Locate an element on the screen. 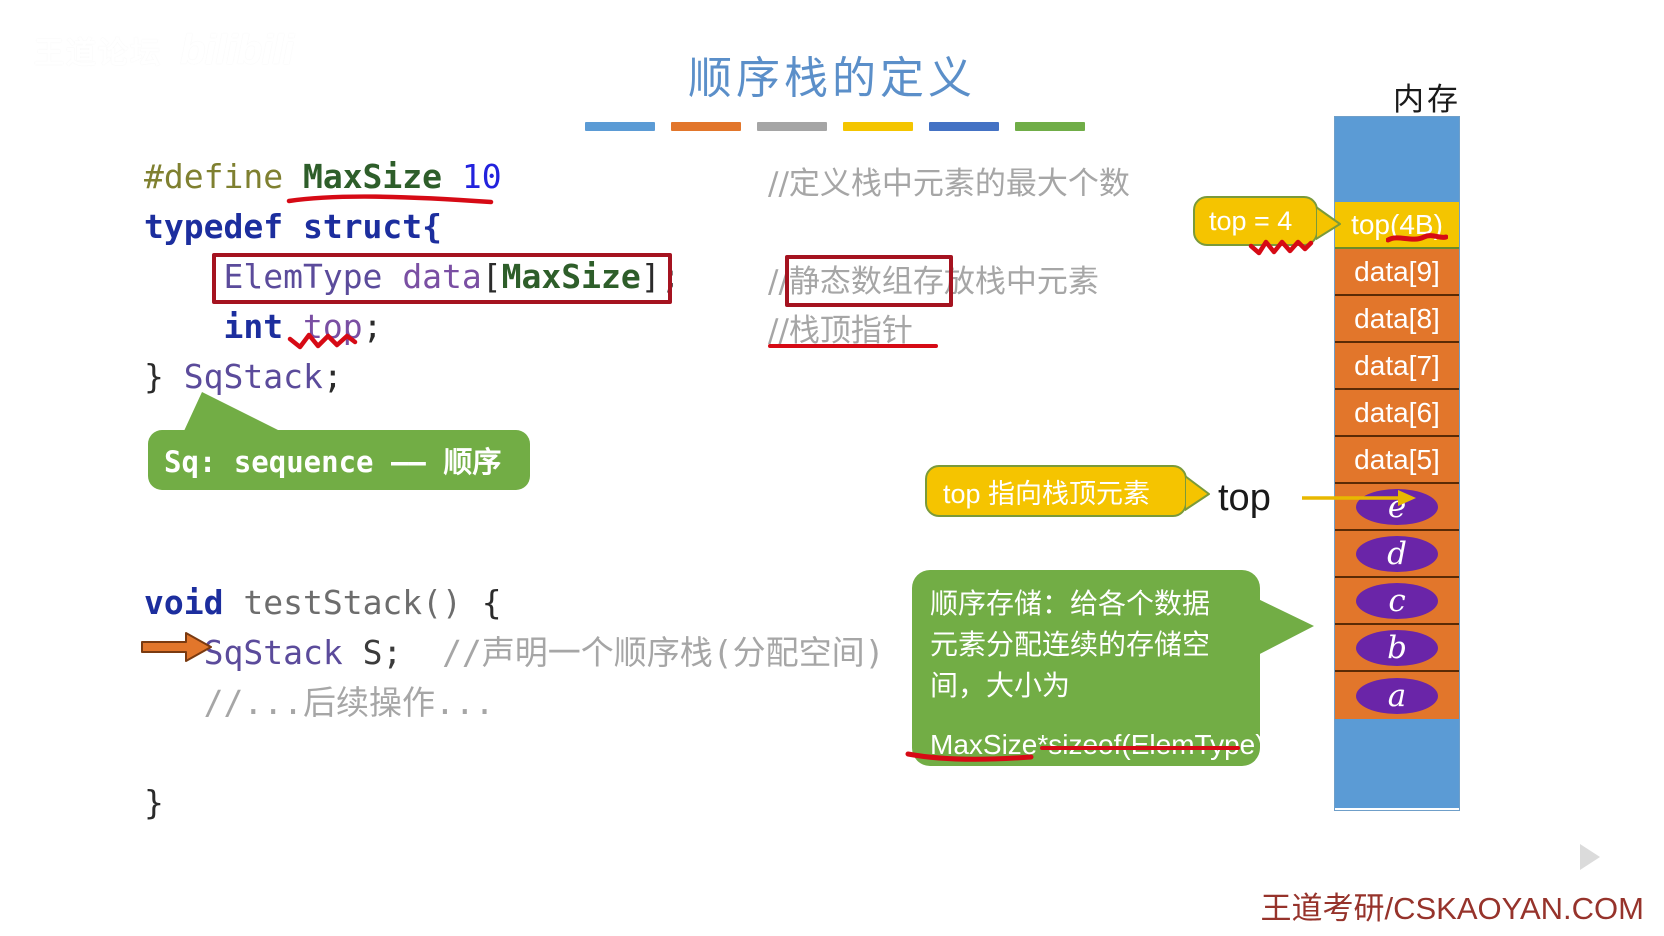 The image size is (1664, 936). stack-element-a: a is located at coordinates (1397, 695).